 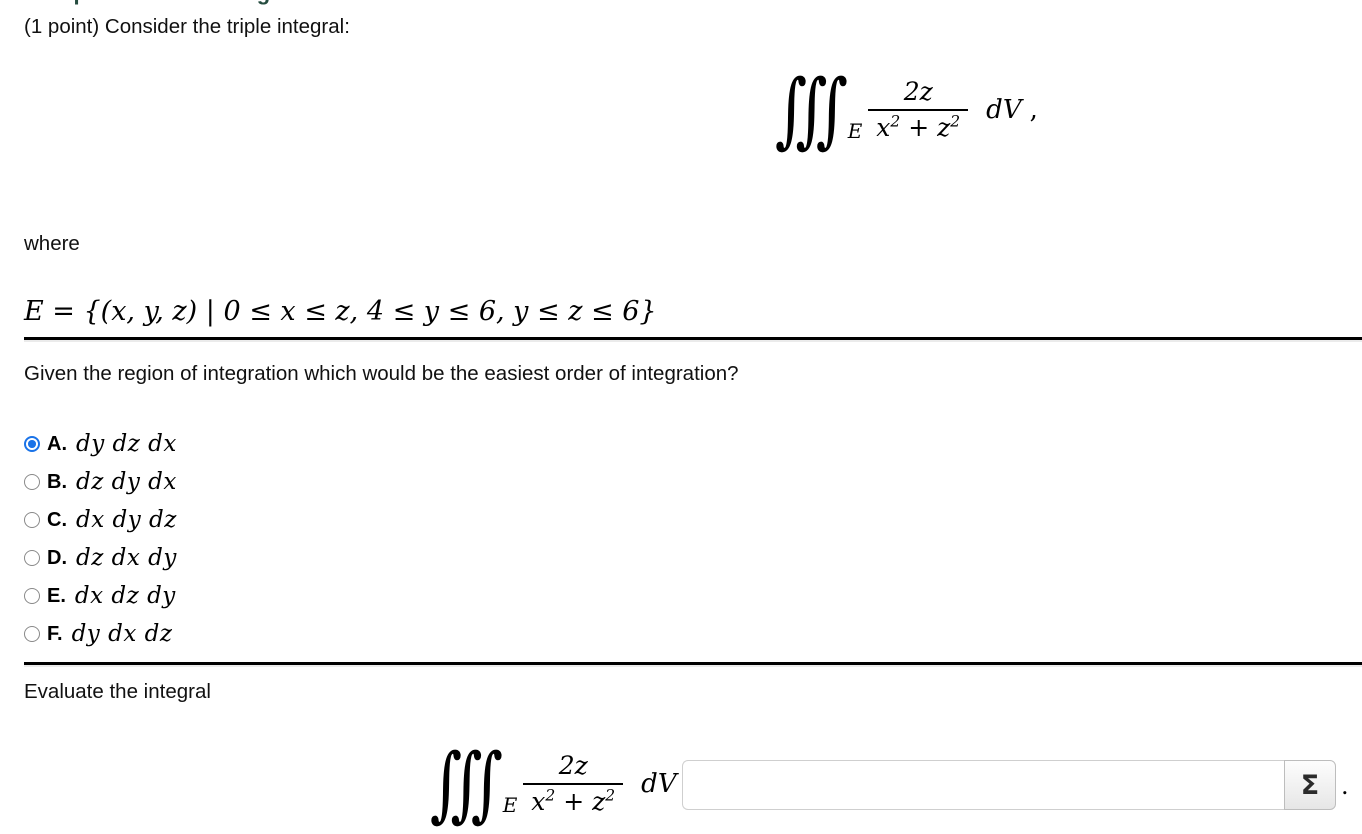 What do you see at coordinates (126, 520) in the screenshot?
I see `choice-order-c: dx dy dz` at bounding box center [126, 520].